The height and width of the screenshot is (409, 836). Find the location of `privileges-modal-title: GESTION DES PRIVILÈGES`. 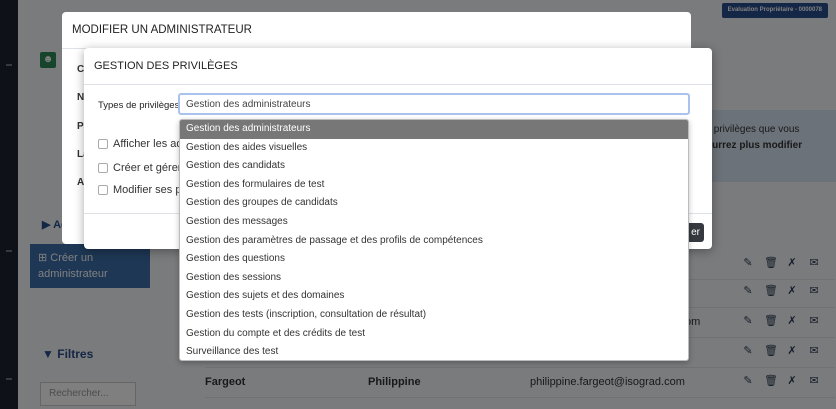

privileges-modal-title: GESTION DES PRIVILÈGES is located at coordinates (398, 66).